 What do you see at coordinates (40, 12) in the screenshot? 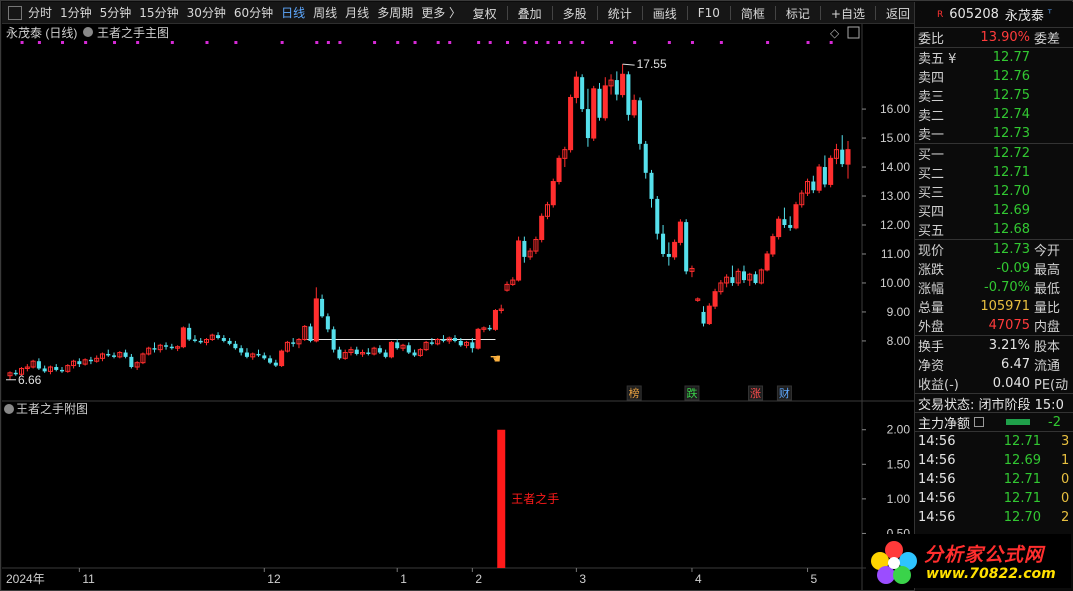
I see `period-tab: 分时` at bounding box center [40, 12].